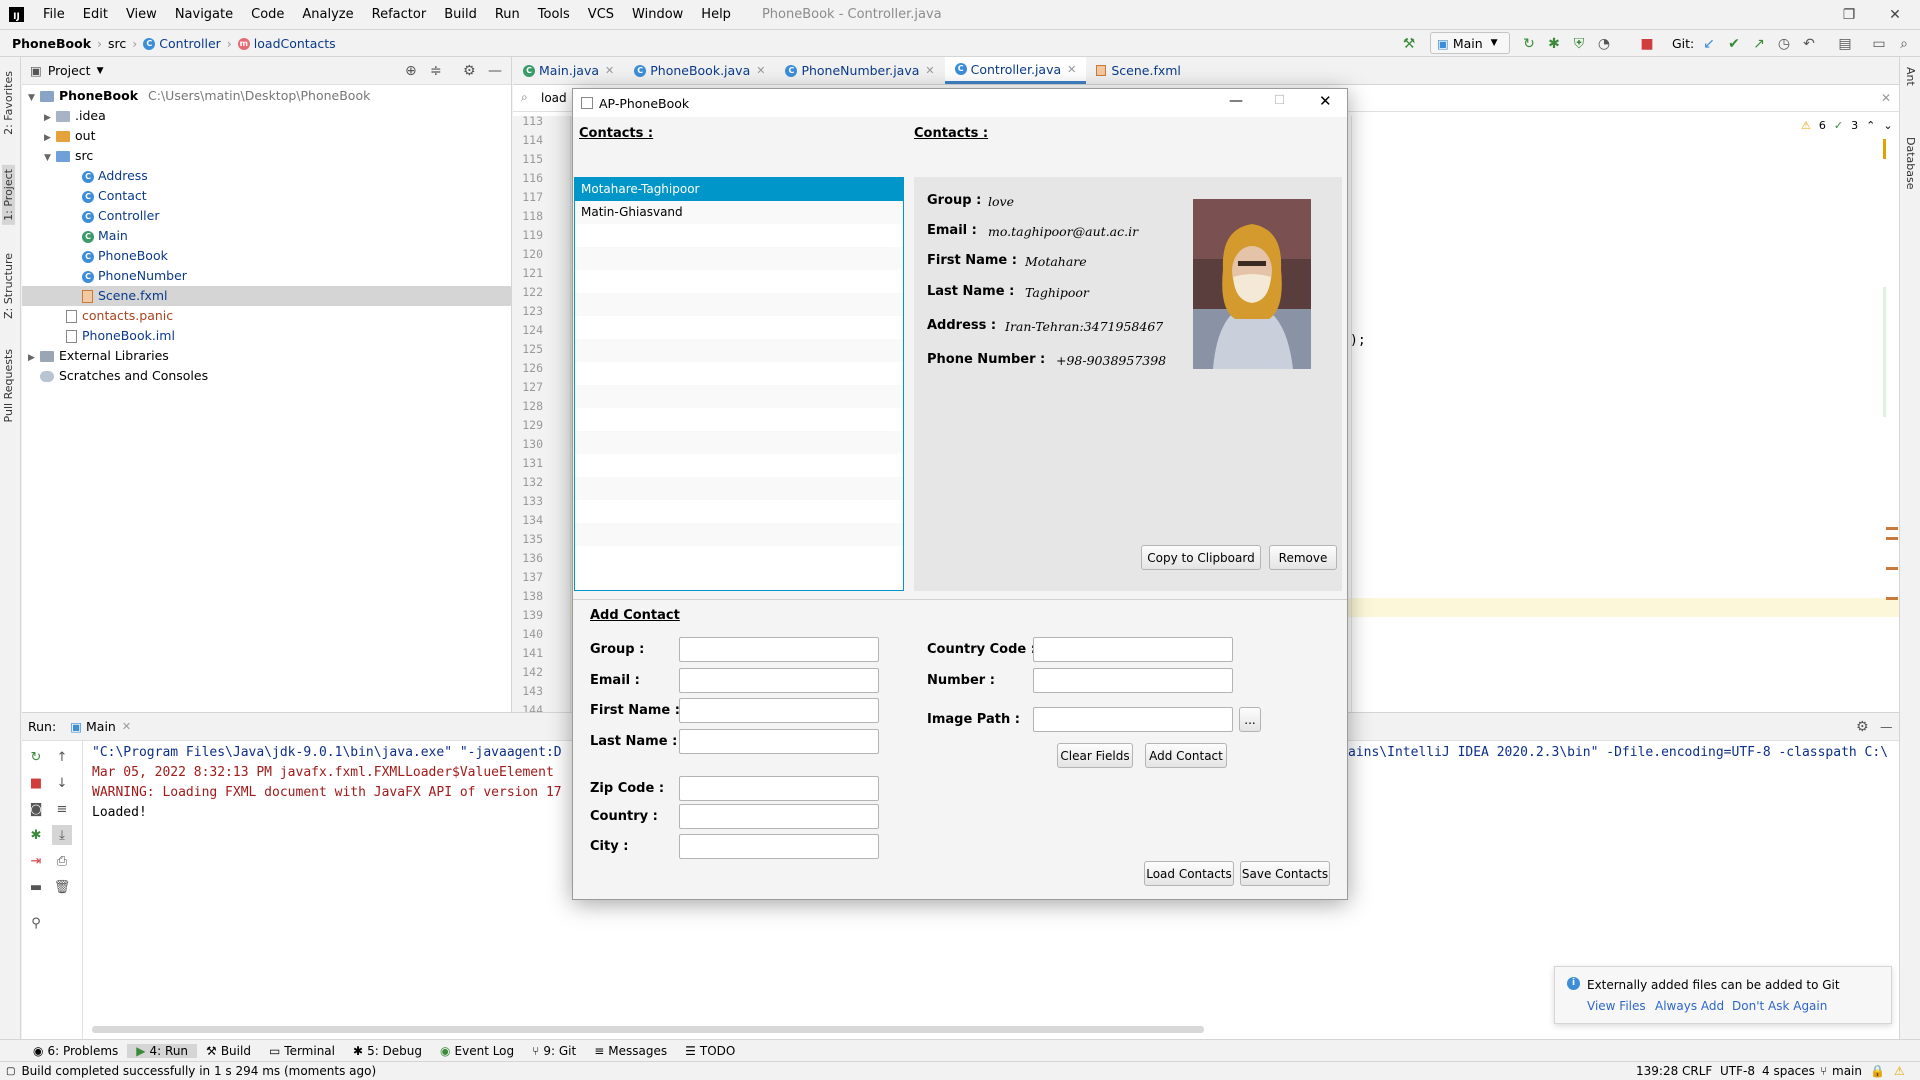 The height and width of the screenshot is (1080, 1920). Describe the element at coordinates (1784, 43) in the screenshot. I see `history-icon: ◷` at that location.